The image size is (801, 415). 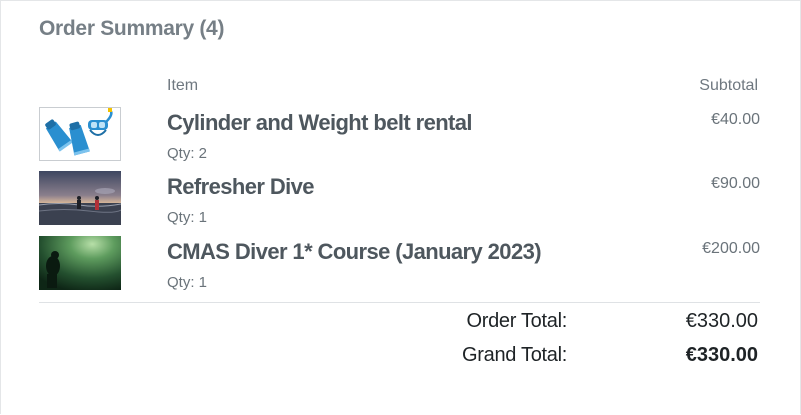 I want to click on order-total-value: €330.00, so click(x=721, y=321).